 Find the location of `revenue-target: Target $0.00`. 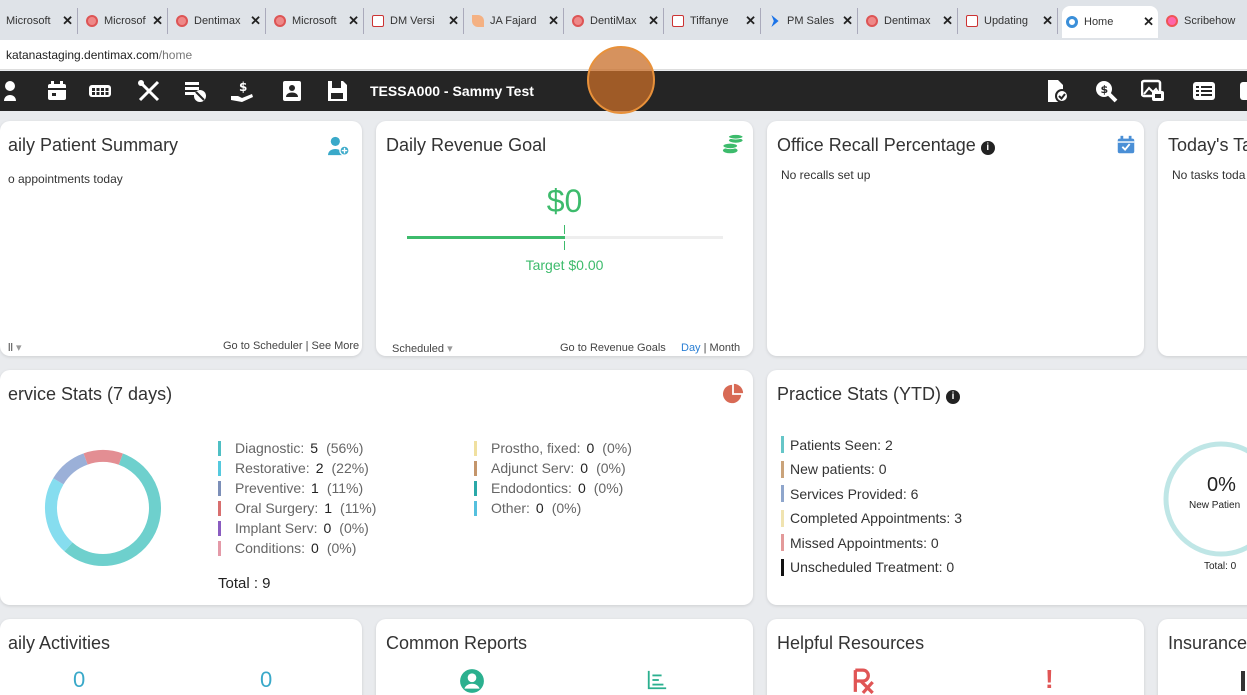

revenue-target: Target $0.00 is located at coordinates (564, 265).